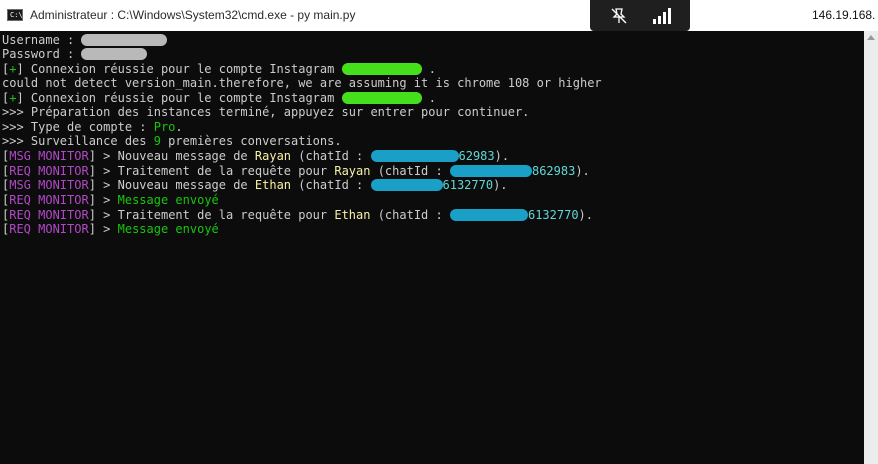 The width and height of the screenshot is (878, 464). What do you see at coordinates (844, 15) in the screenshot?
I see `remote-ip-address: 146.19.168.` at bounding box center [844, 15].